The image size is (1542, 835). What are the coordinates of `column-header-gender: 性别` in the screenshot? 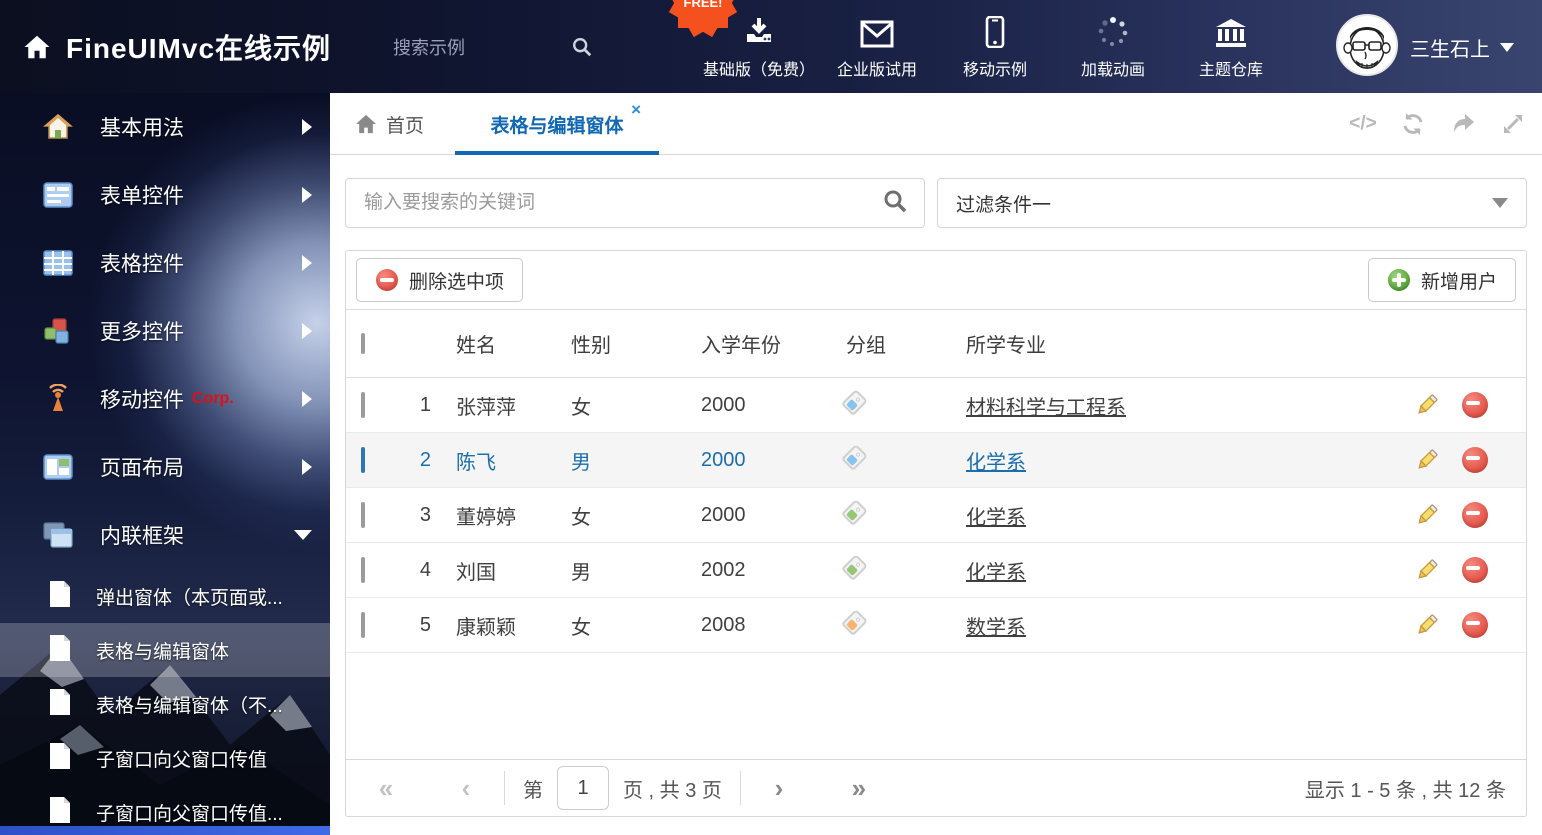 It's located at (636, 343).